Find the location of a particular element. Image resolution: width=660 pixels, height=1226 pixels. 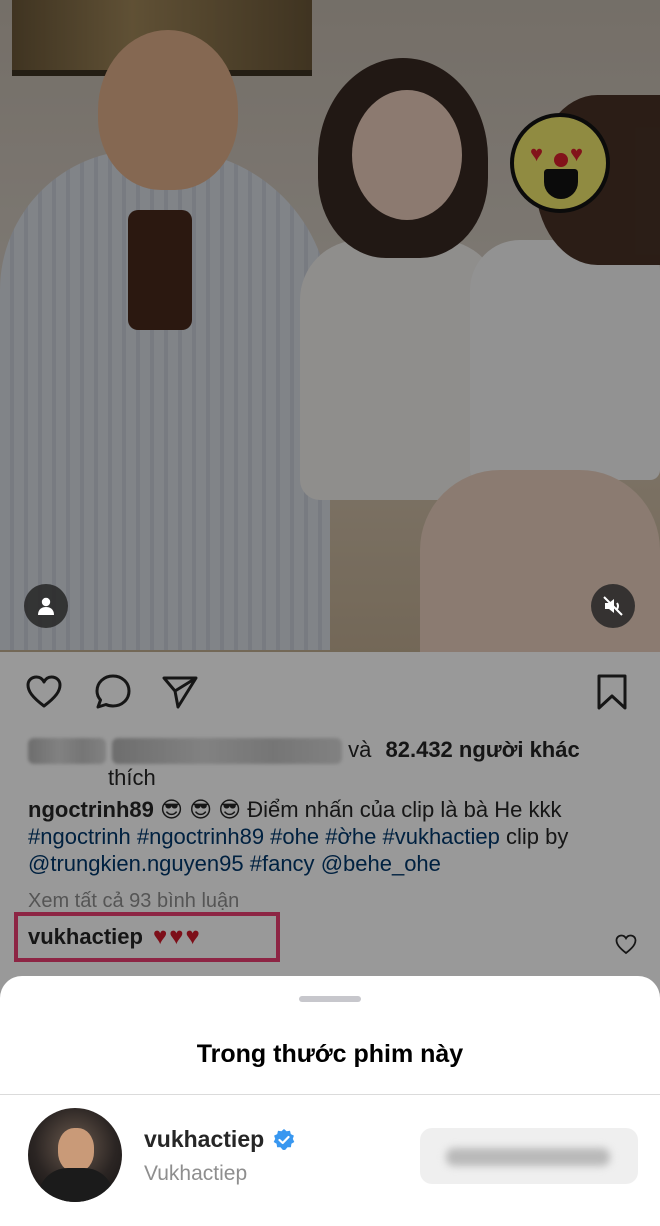

account-username-row: vukhactiep is located at coordinates (220, 1139).